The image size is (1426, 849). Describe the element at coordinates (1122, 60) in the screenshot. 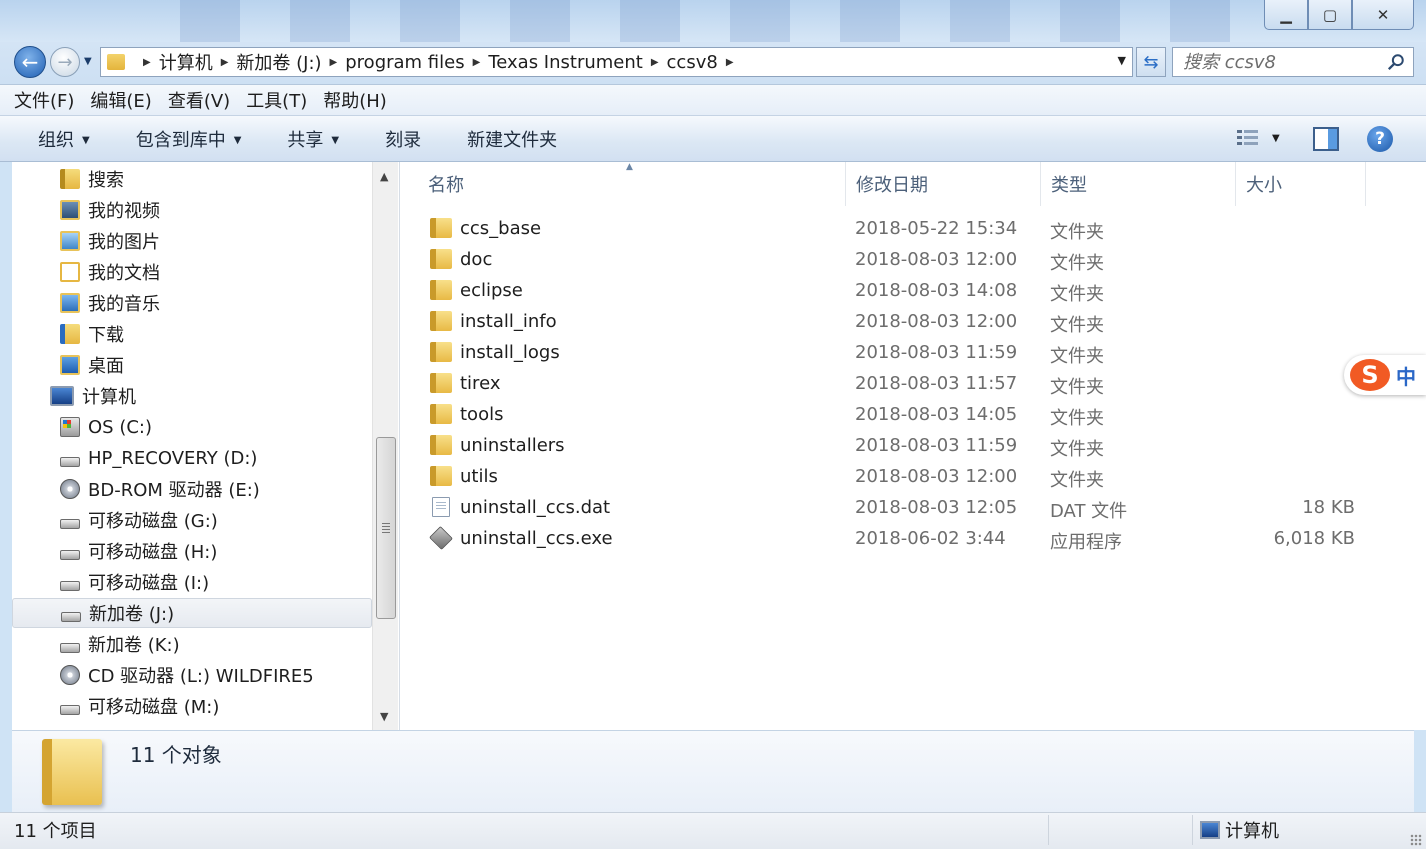

I see `address-history-dropdown: ▼` at that location.